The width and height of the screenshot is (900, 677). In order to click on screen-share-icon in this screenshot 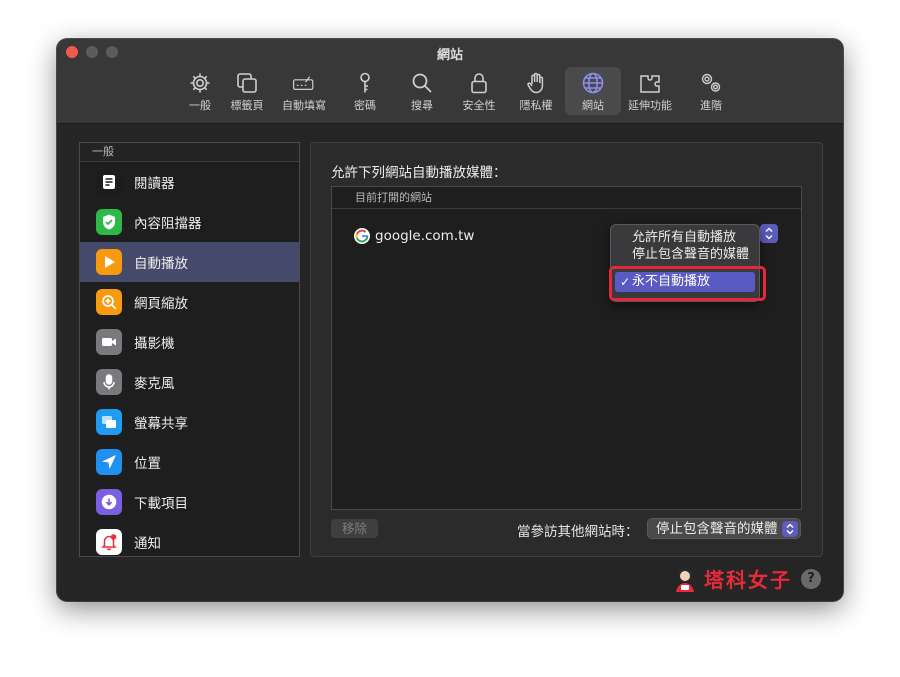, I will do `click(109, 422)`.